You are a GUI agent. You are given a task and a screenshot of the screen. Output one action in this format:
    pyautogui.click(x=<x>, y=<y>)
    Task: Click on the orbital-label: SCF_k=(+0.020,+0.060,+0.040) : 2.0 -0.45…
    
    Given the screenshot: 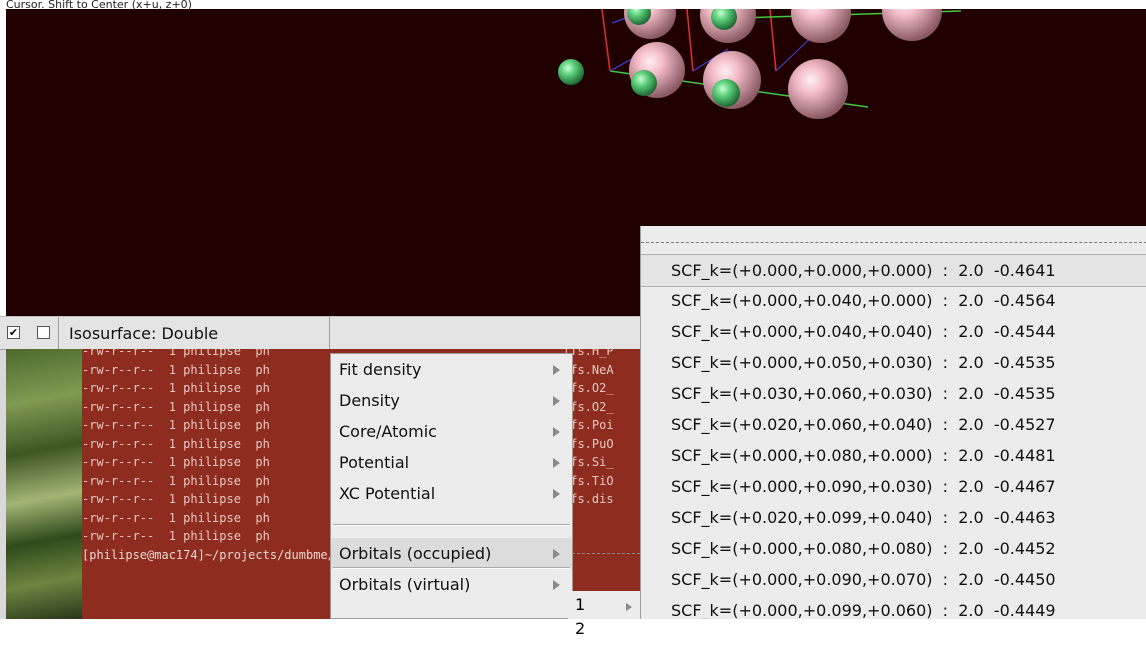 What is the action you would take?
    pyautogui.click(x=863, y=424)
    